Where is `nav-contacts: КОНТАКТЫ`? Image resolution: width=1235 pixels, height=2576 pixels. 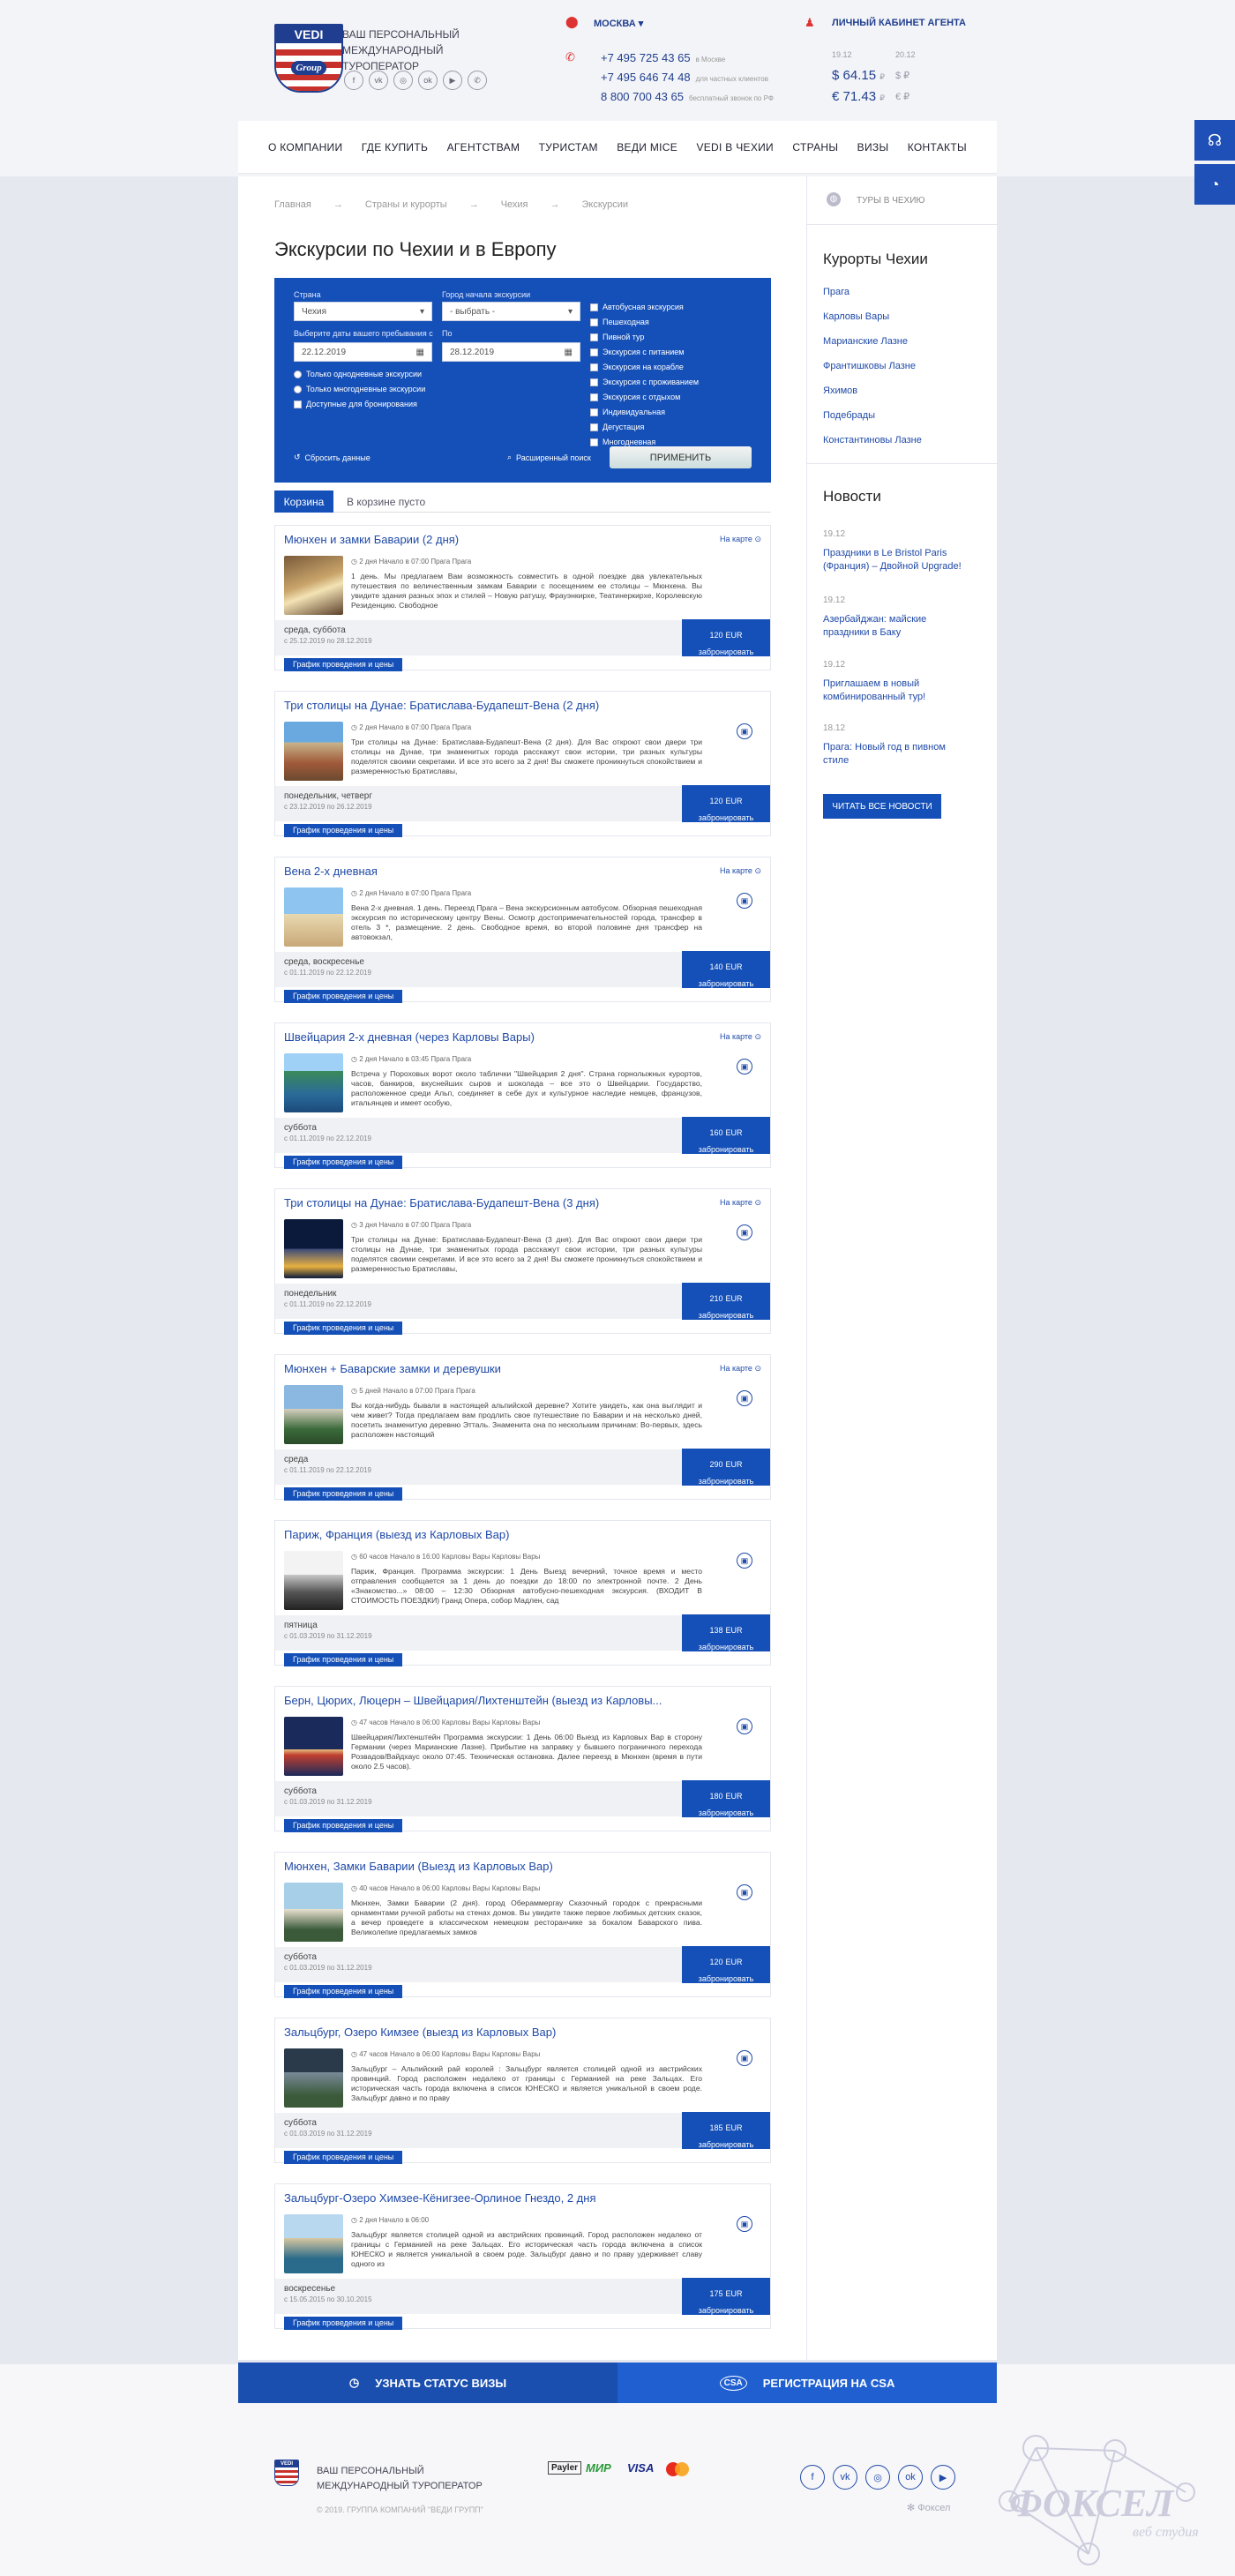
nav-contacts: КОНТАКТЫ is located at coordinates (937, 147).